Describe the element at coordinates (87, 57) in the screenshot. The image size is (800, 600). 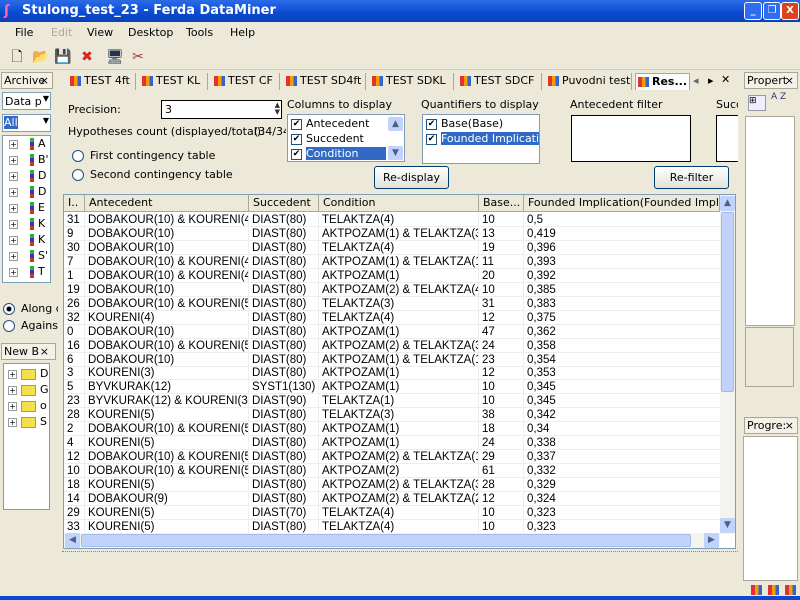
I see `delete-icon: ✖` at that location.